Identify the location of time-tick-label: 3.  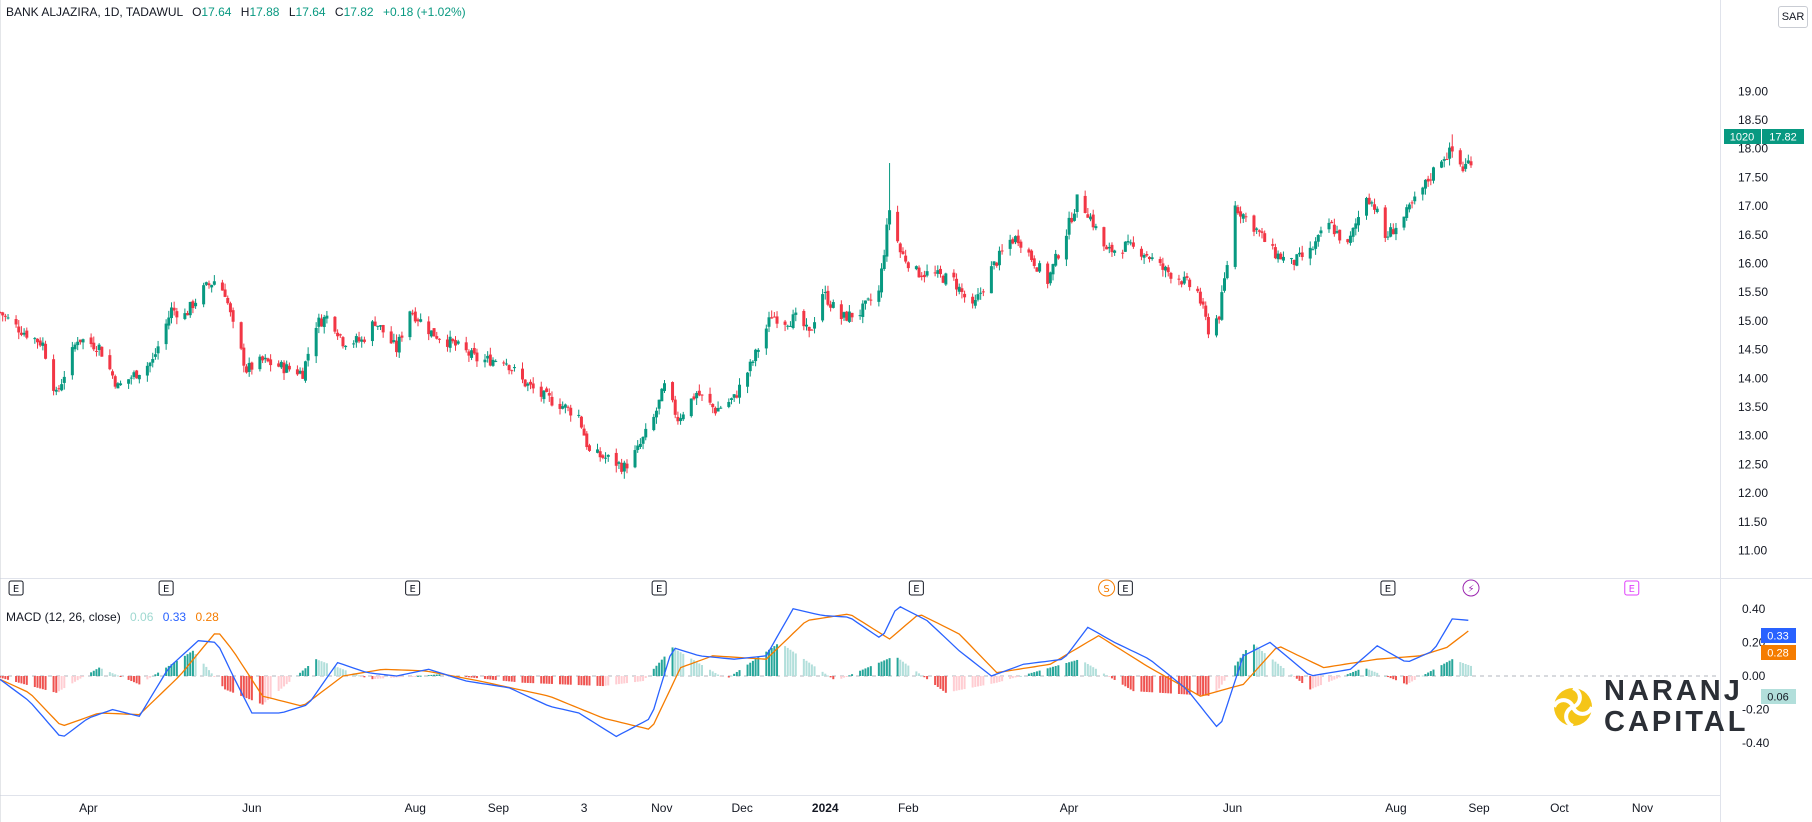
(584, 808).